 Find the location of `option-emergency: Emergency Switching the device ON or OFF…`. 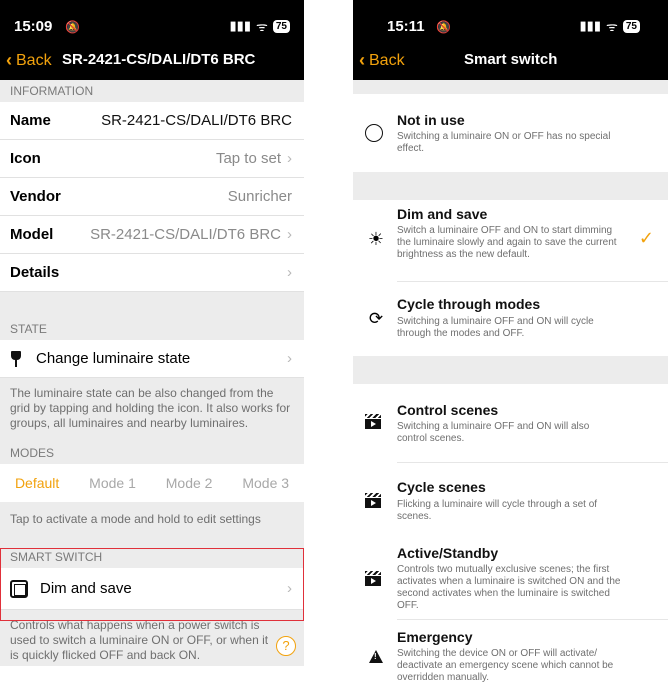

option-emergency: Emergency Switching the device ON or OFF… is located at coordinates (510, 651).